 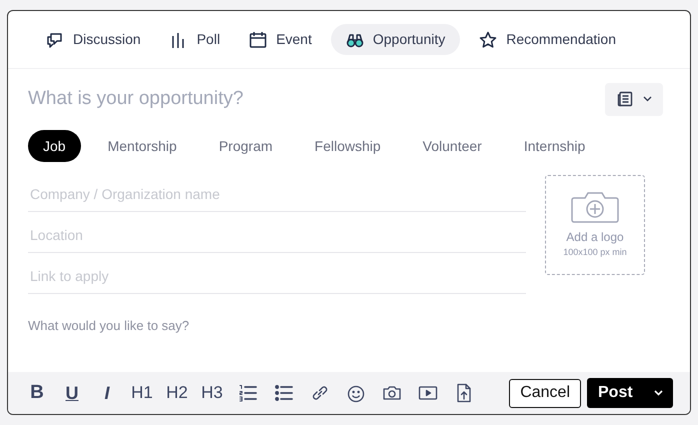 I want to click on input-field: Company / Organization name, so click(x=277, y=191).